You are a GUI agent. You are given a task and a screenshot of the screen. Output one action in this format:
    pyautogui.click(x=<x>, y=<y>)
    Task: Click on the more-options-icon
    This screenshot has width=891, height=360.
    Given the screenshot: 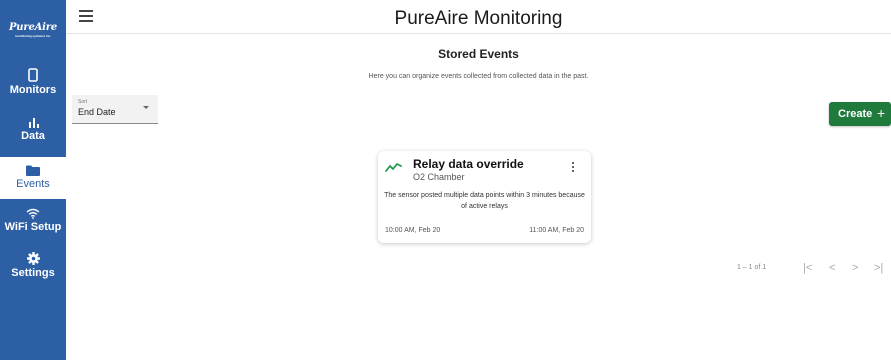 What is the action you would take?
    pyautogui.click(x=573, y=169)
    